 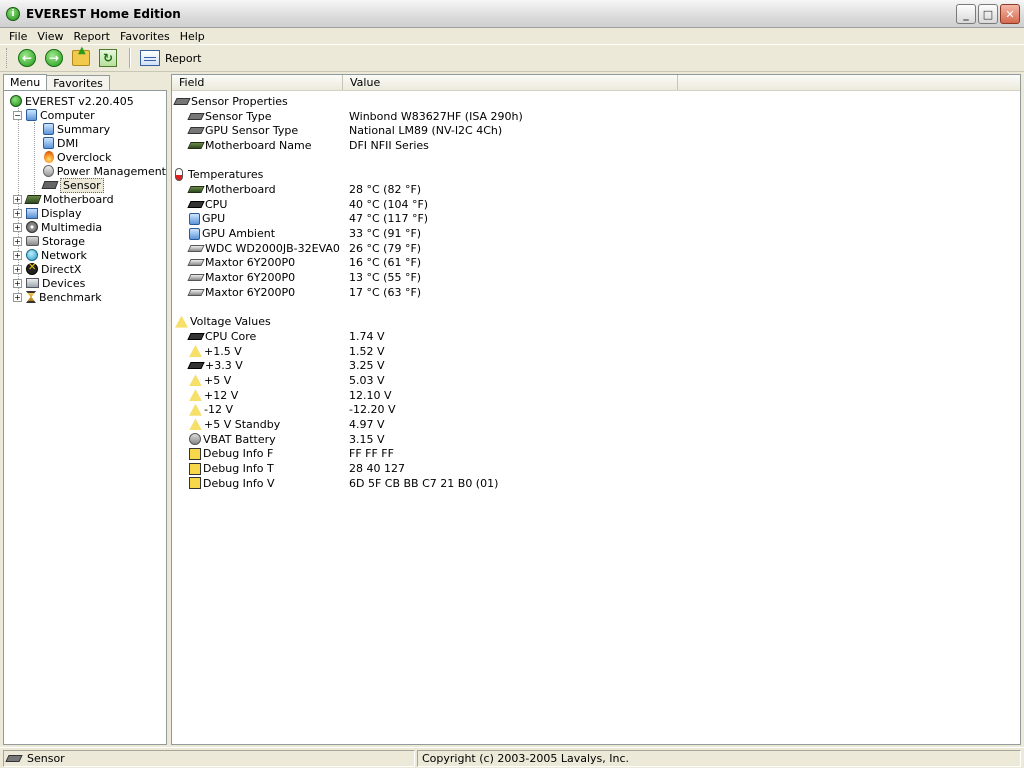 What do you see at coordinates (79, 101) in the screenshot?
I see `tree-root-label: EVEREST v2.20.405` at bounding box center [79, 101].